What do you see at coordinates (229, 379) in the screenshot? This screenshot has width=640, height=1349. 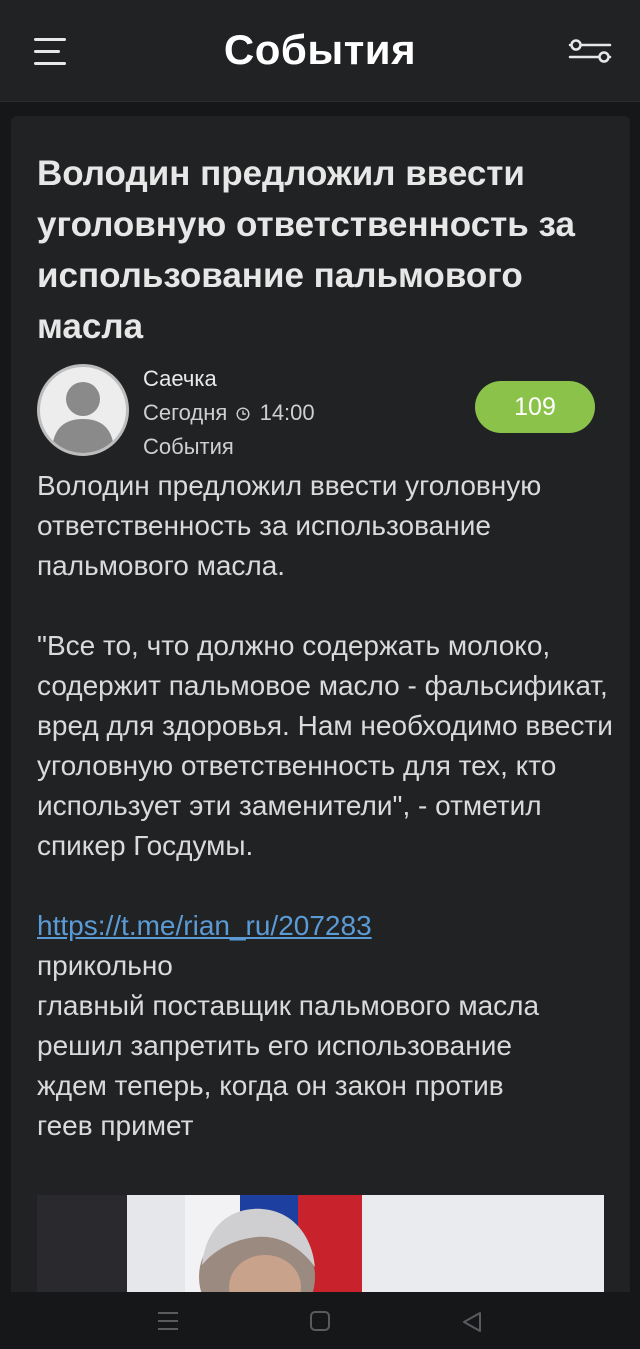 I see `author-name: Саечка` at bounding box center [229, 379].